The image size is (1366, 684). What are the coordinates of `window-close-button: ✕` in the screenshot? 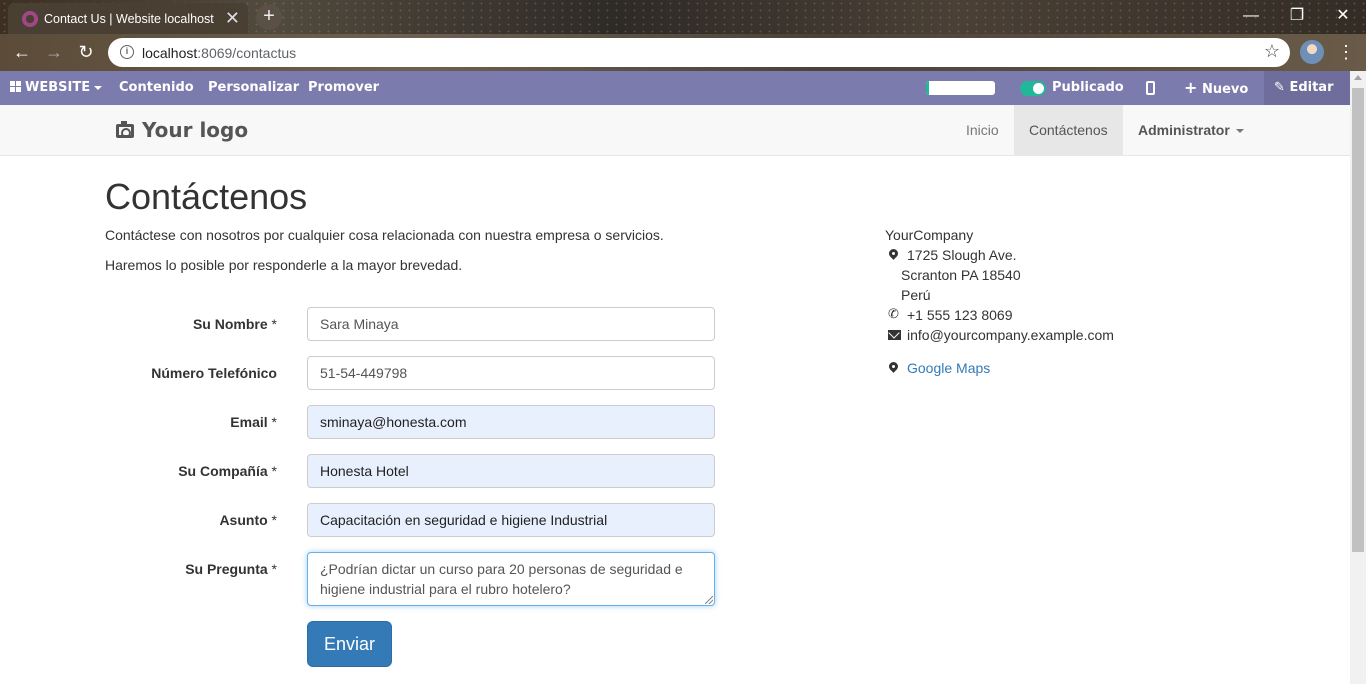 It's located at (1343, 17).